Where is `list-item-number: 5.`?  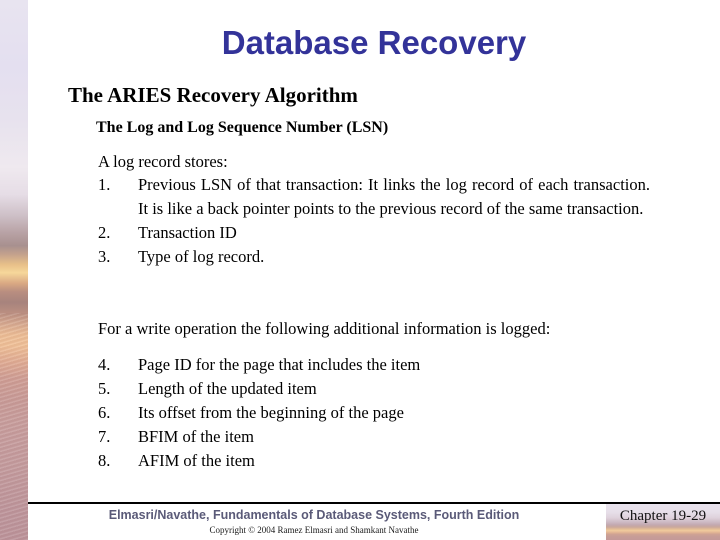
list-item-number: 5. is located at coordinates (104, 388).